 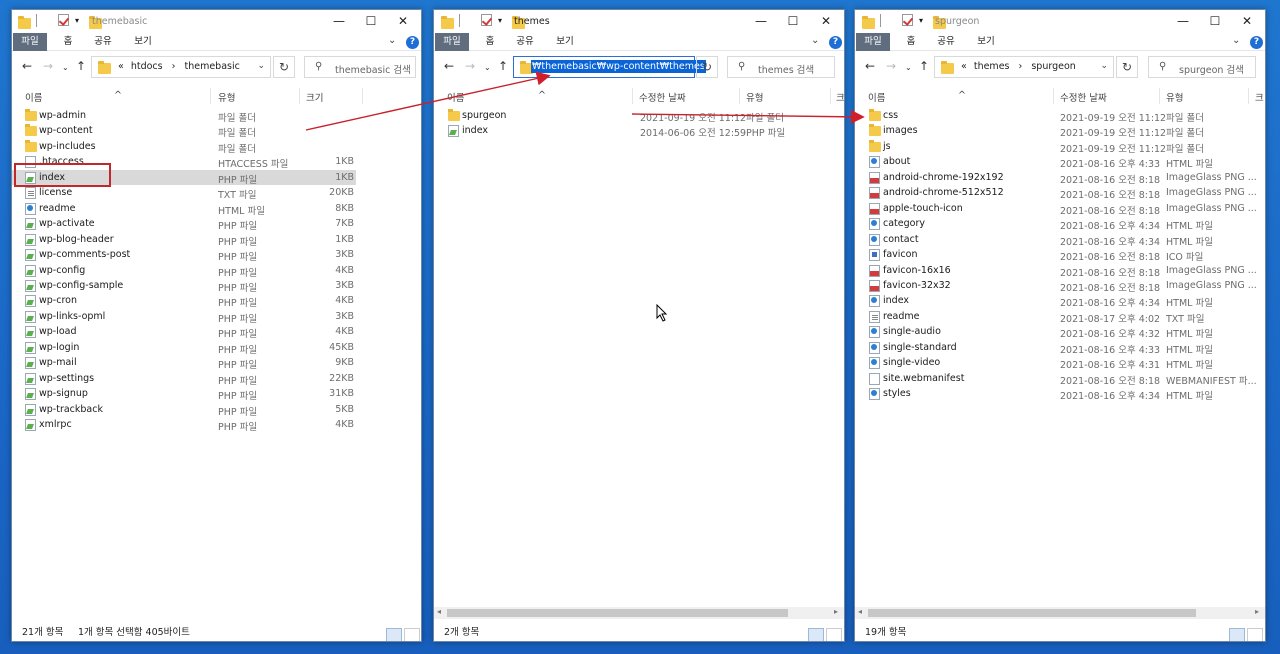 I want to click on breadcrumb-themebasic: themebasic, so click(x=211, y=66).